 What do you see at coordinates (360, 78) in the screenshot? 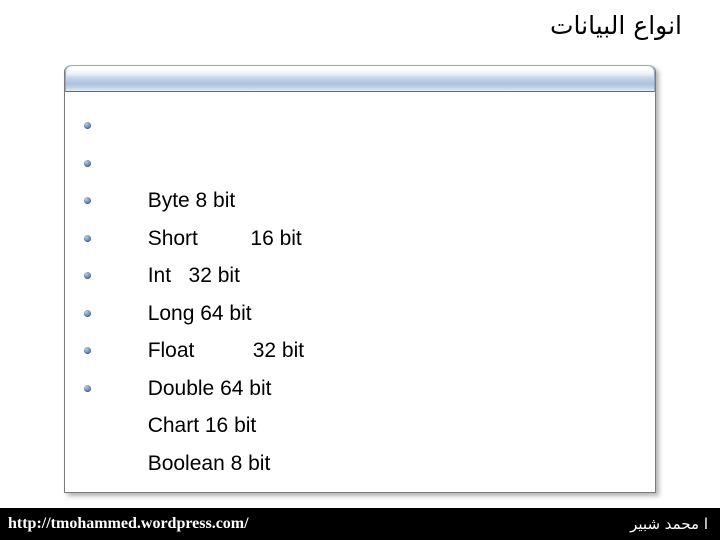
I see `panel-header-bar` at bounding box center [360, 78].